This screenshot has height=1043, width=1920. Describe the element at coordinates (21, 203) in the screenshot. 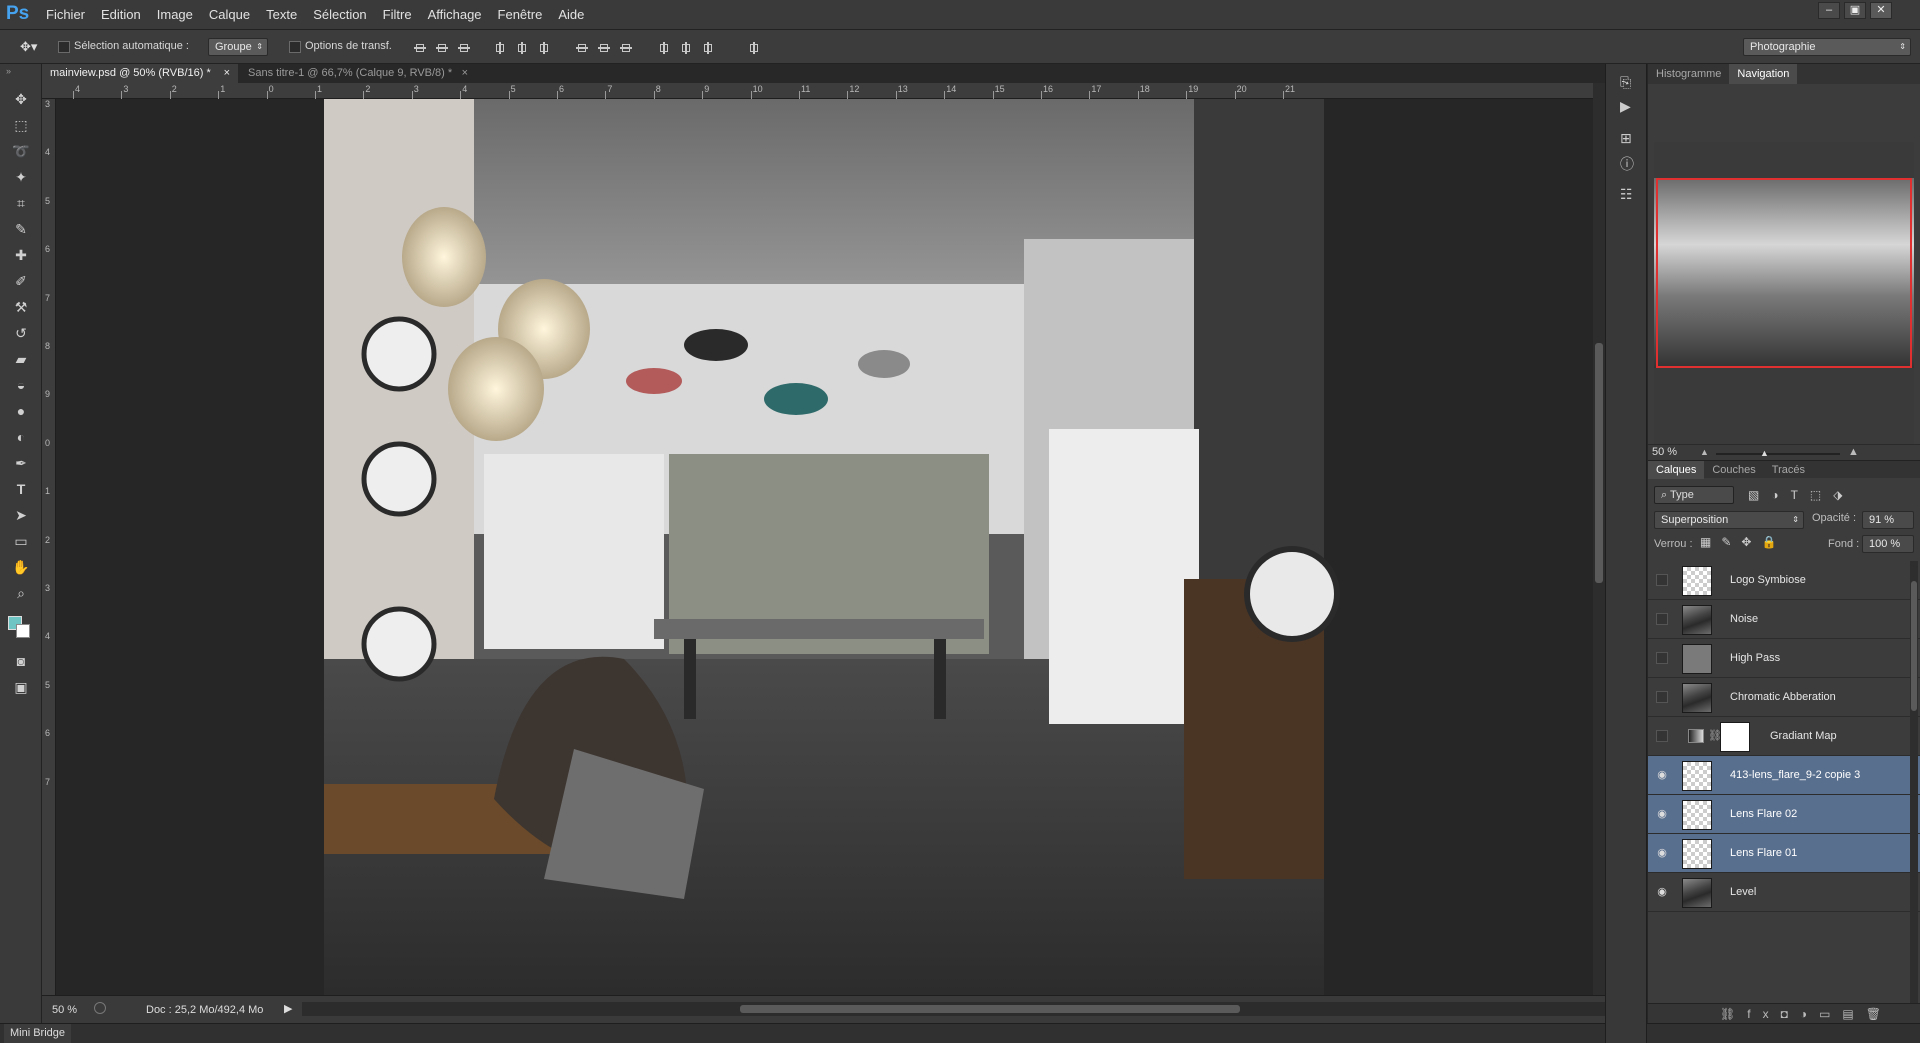

I see `crop-tool-icon: ⌗` at that location.